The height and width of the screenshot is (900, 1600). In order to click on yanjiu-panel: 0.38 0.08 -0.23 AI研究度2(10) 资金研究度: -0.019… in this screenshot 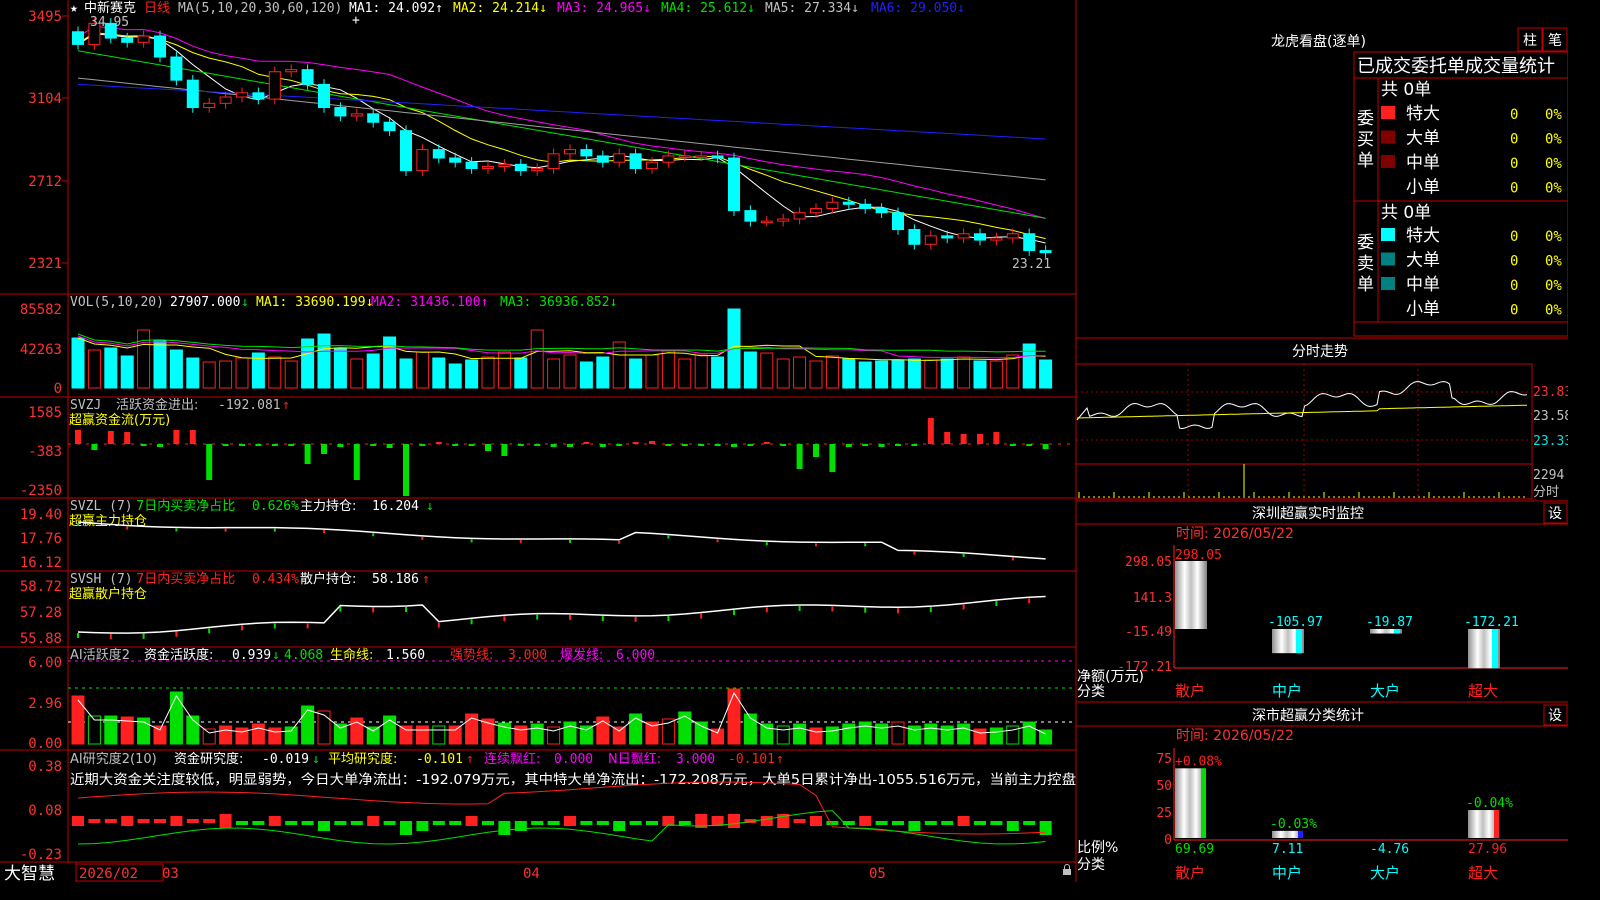, I will do `click(548, 807)`.